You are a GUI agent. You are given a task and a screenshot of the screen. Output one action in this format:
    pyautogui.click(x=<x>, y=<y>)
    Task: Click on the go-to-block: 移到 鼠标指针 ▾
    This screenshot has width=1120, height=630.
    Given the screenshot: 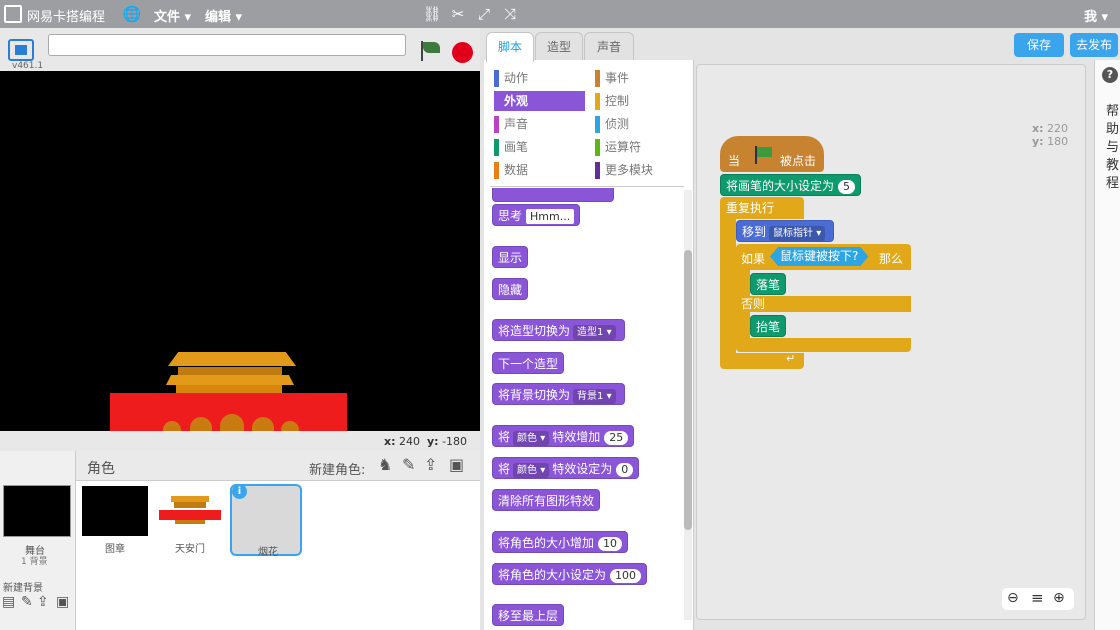 What is the action you would take?
    pyautogui.click(x=785, y=231)
    